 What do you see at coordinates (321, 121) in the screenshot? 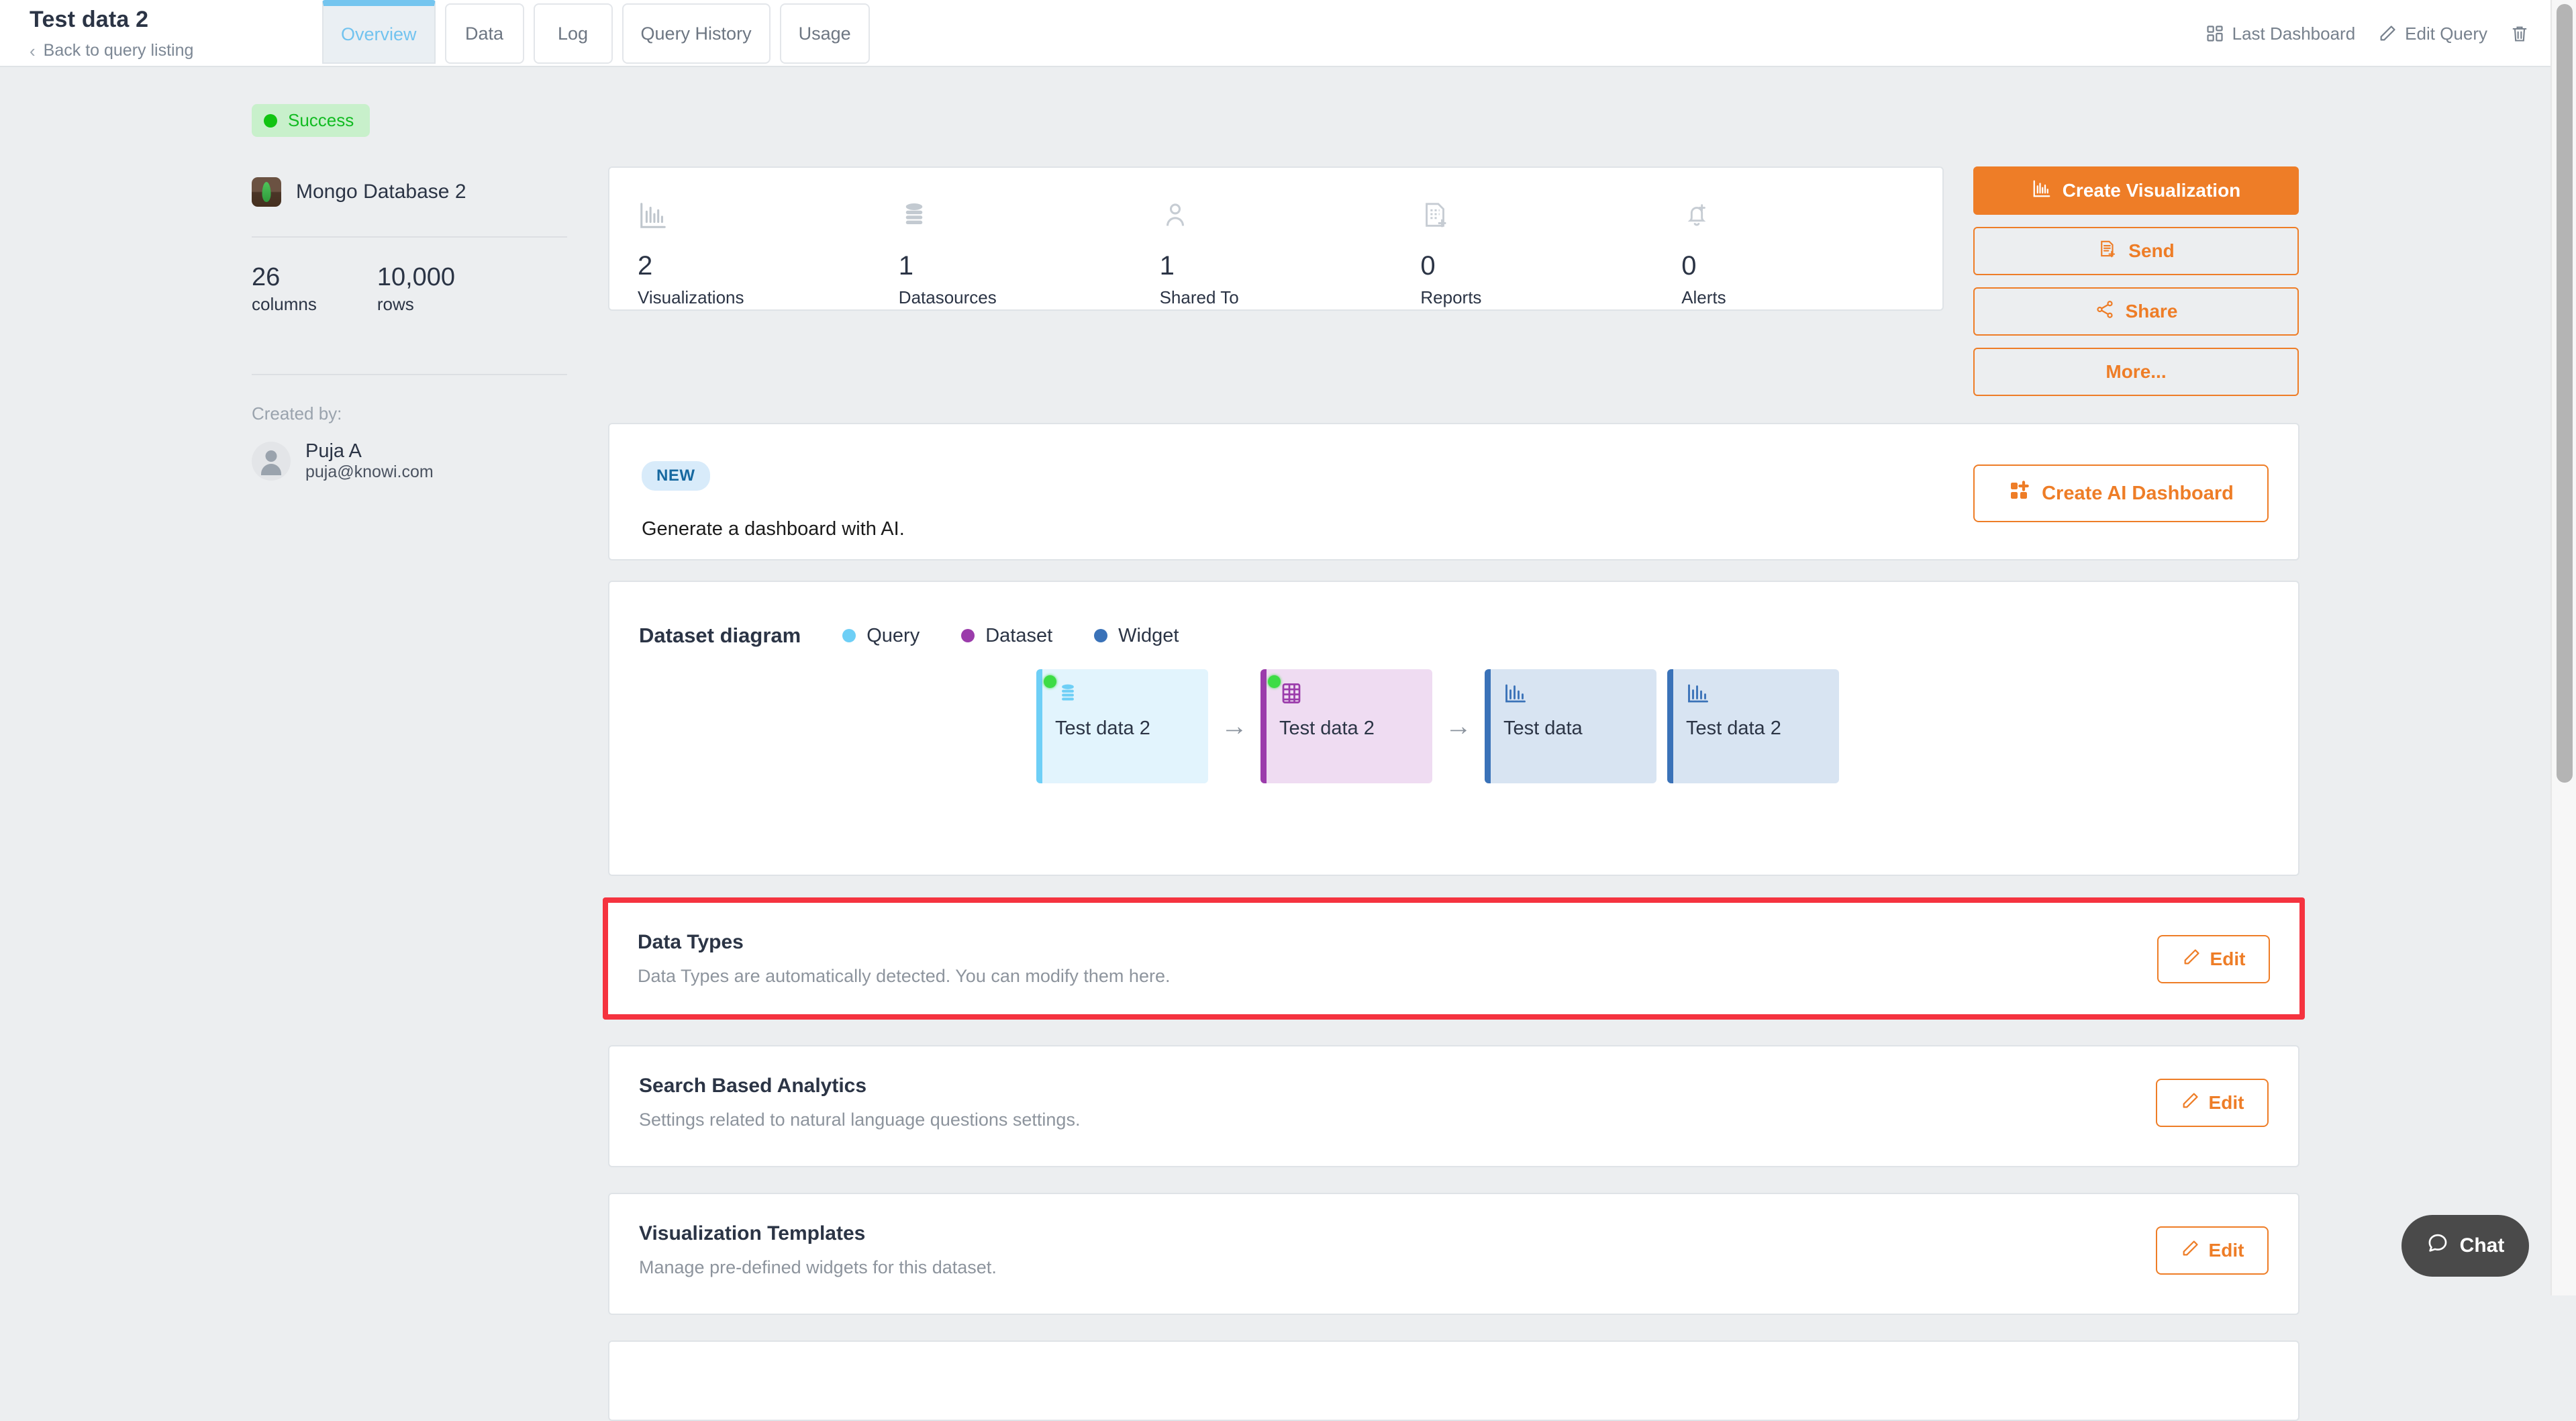
I see `status-badge-label: Success` at bounding box center [321, 121].